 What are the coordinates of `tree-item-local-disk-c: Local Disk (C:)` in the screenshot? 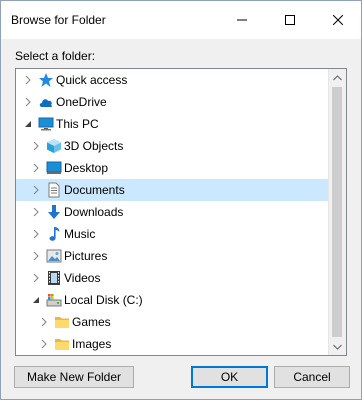 It's located at (173, 300).